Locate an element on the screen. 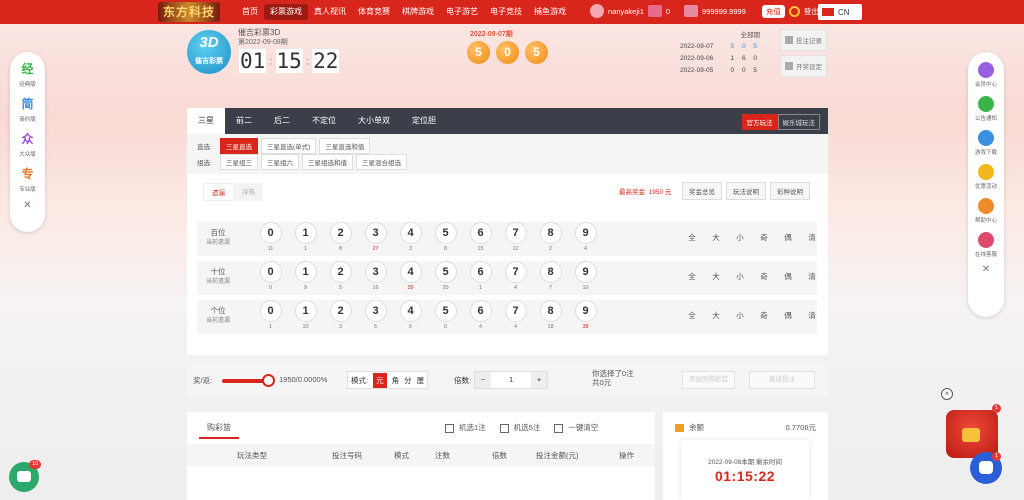 The height and width of the screenshot is (500, 1024). subplay-button: 三星组三 is located at coordinates (239, 162).